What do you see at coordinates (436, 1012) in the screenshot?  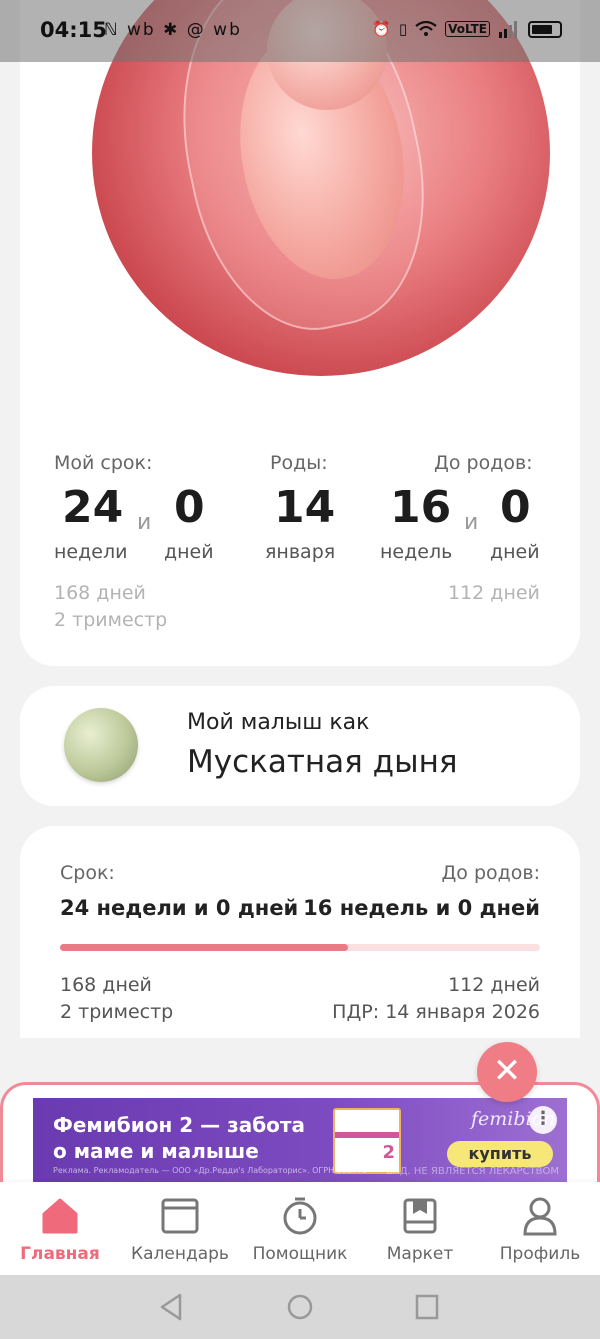 I see `term-pdr: ПДР: 14 января 2026` at bounding box center [436, 1012].